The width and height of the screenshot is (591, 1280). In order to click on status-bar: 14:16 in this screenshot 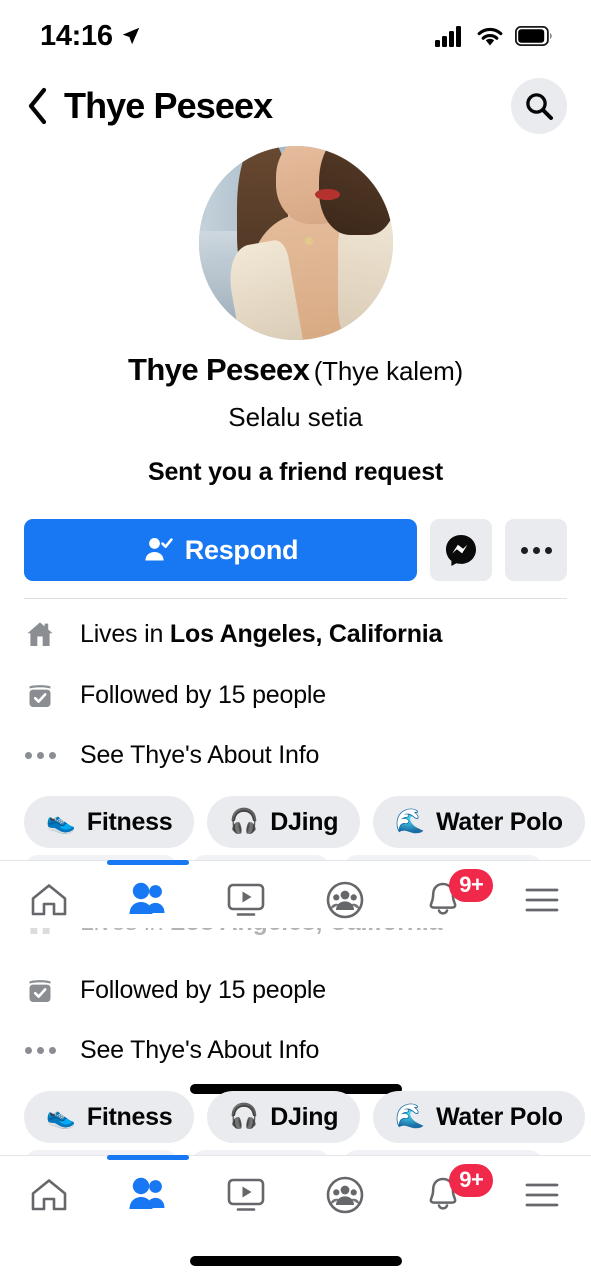, I will do `click(295, 36)`.